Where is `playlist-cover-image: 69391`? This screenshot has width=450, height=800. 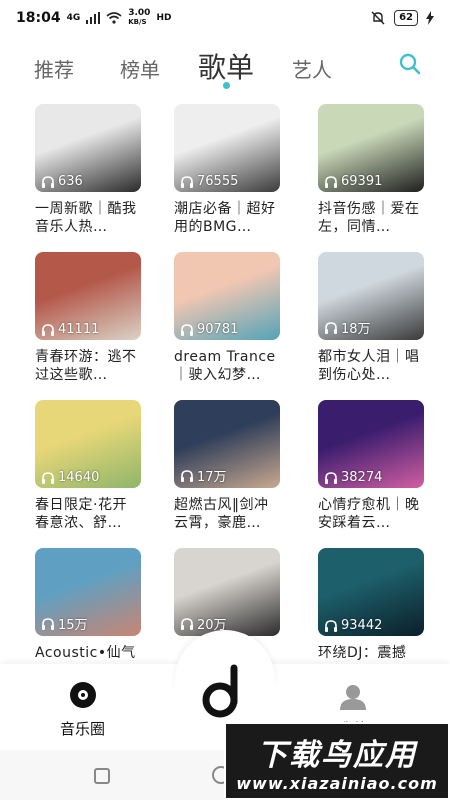 playlist-cover-image: 69391 is located at coordinates (371, 148).